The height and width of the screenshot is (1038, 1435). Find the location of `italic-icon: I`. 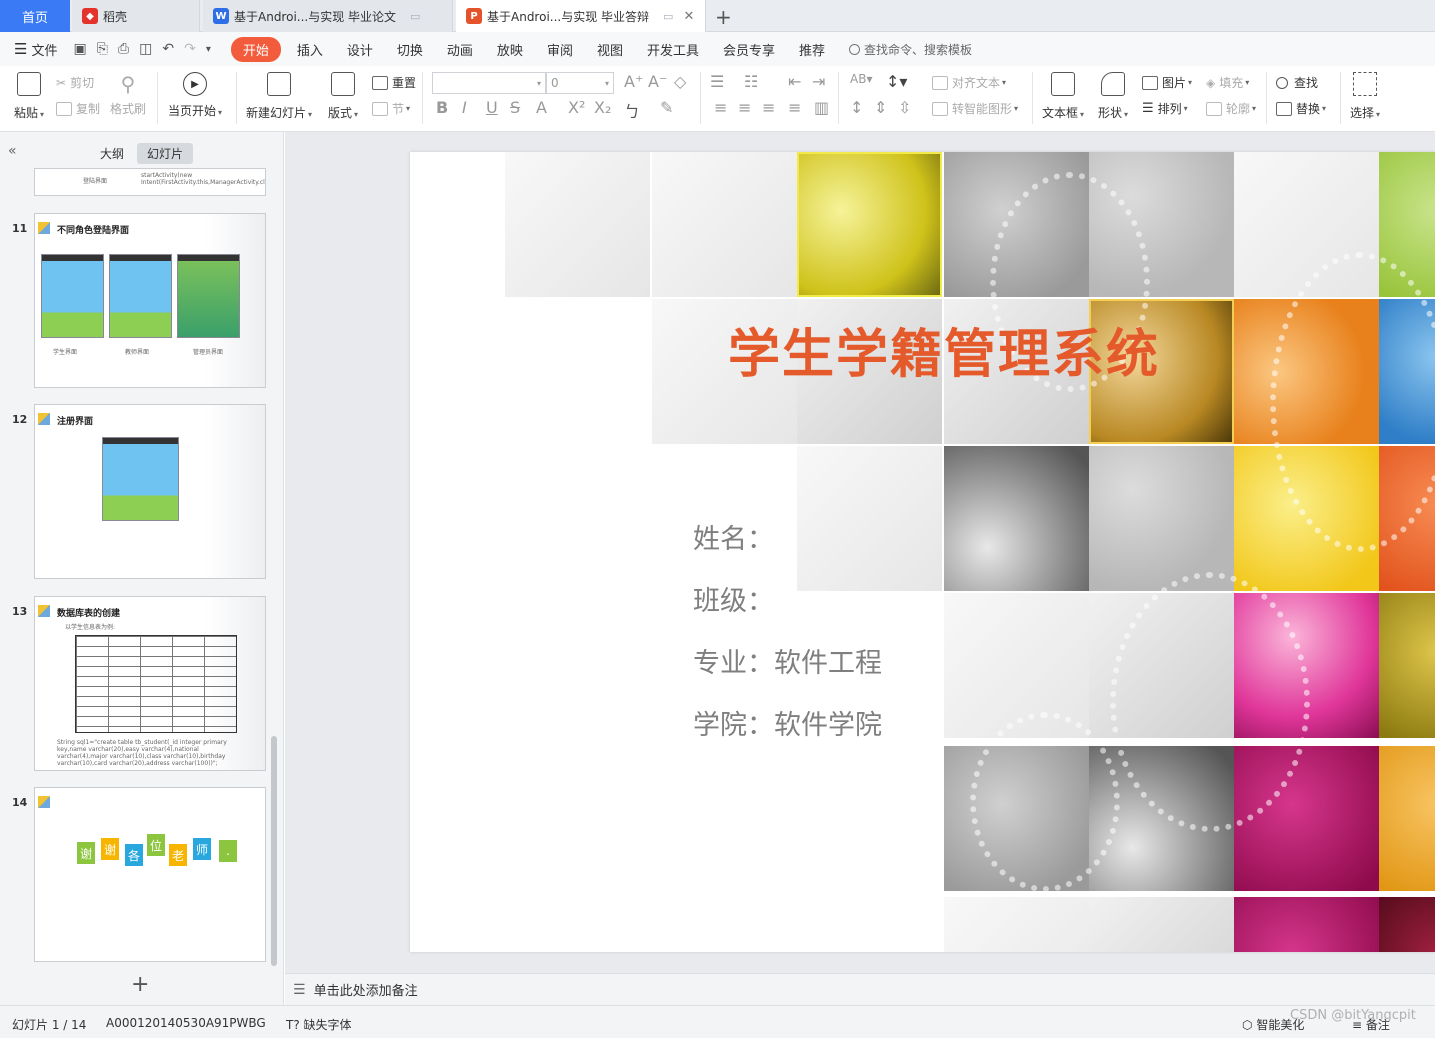

italic-icon: I is located at coordinates (464, 107).